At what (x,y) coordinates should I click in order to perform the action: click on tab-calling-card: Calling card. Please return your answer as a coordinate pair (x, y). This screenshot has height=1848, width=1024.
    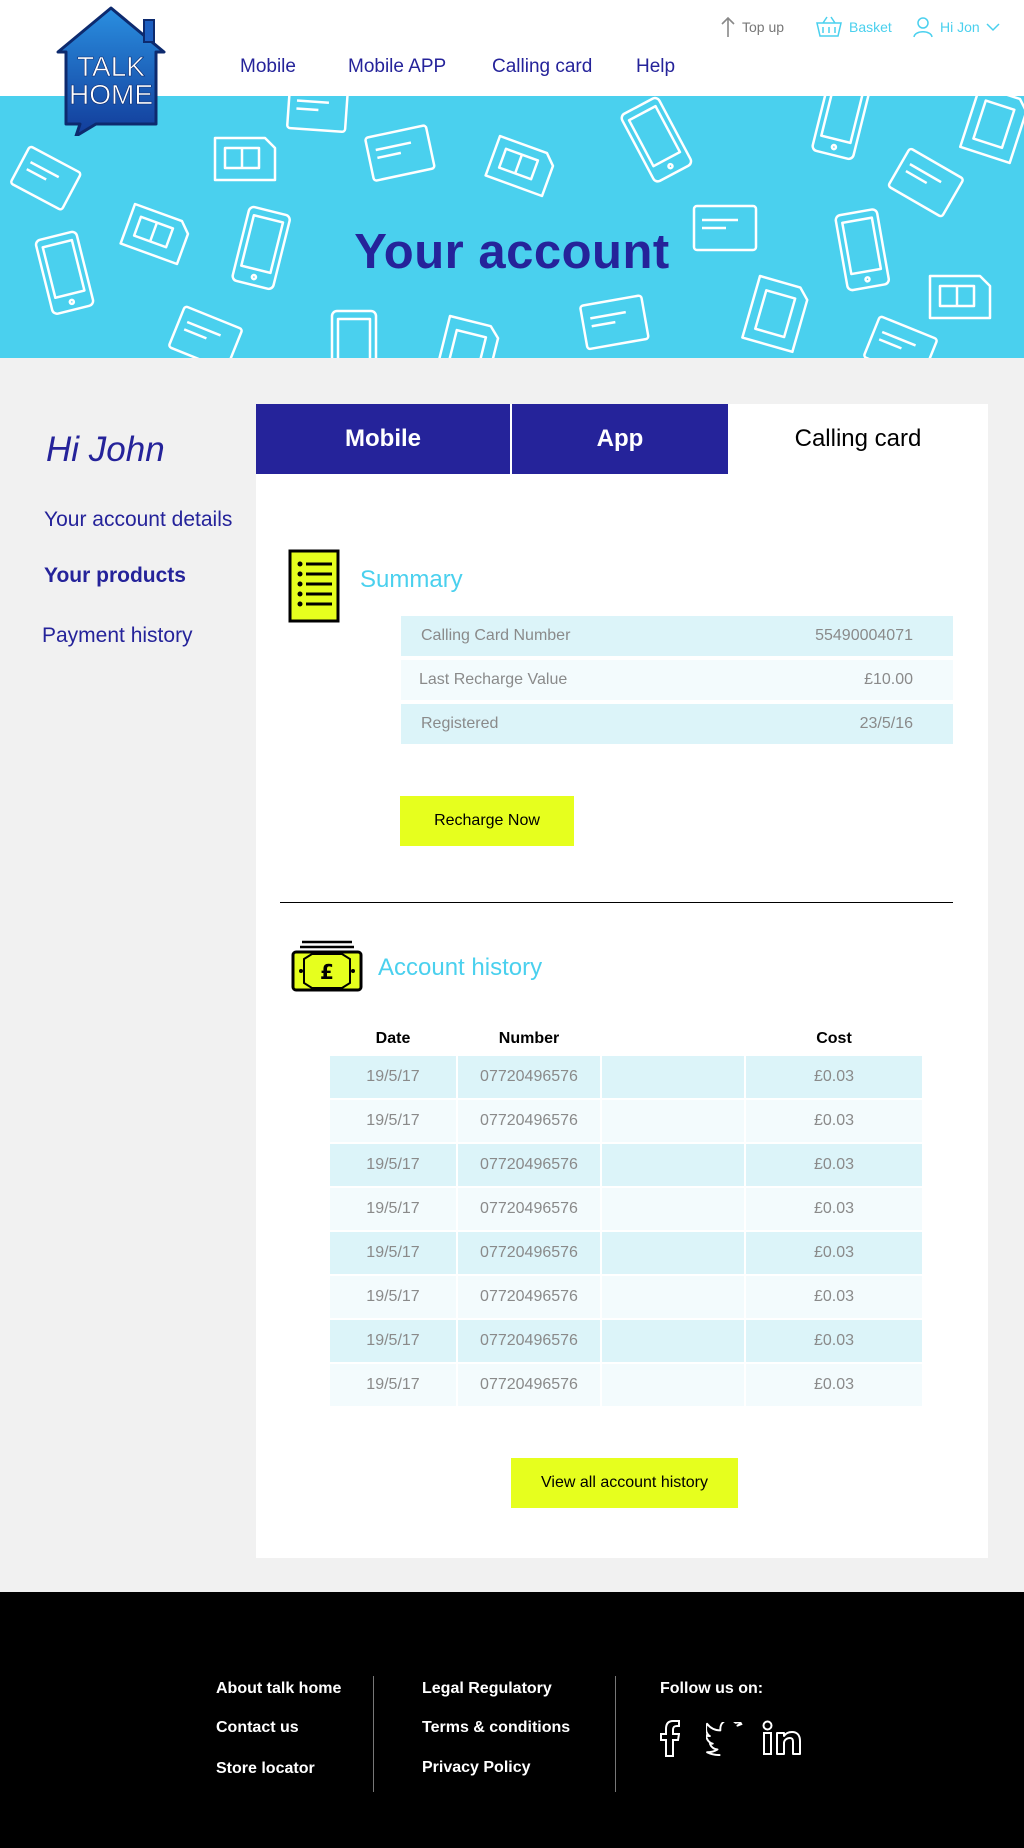
    Looking at the image, I should click on (858, 439).